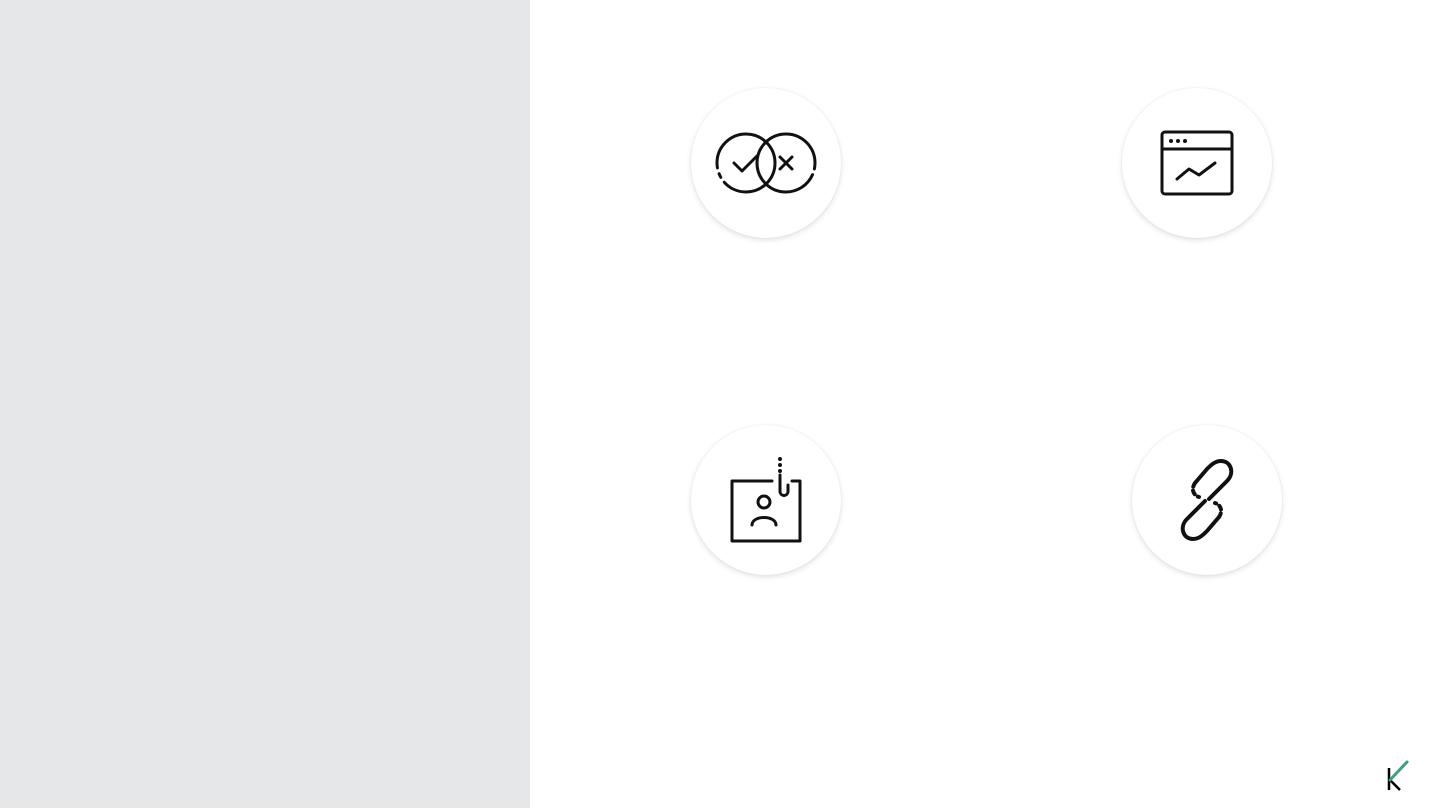 The image size is (1440, 810). I want to click on icon-circle-browser-chart, so click(1197, 163).